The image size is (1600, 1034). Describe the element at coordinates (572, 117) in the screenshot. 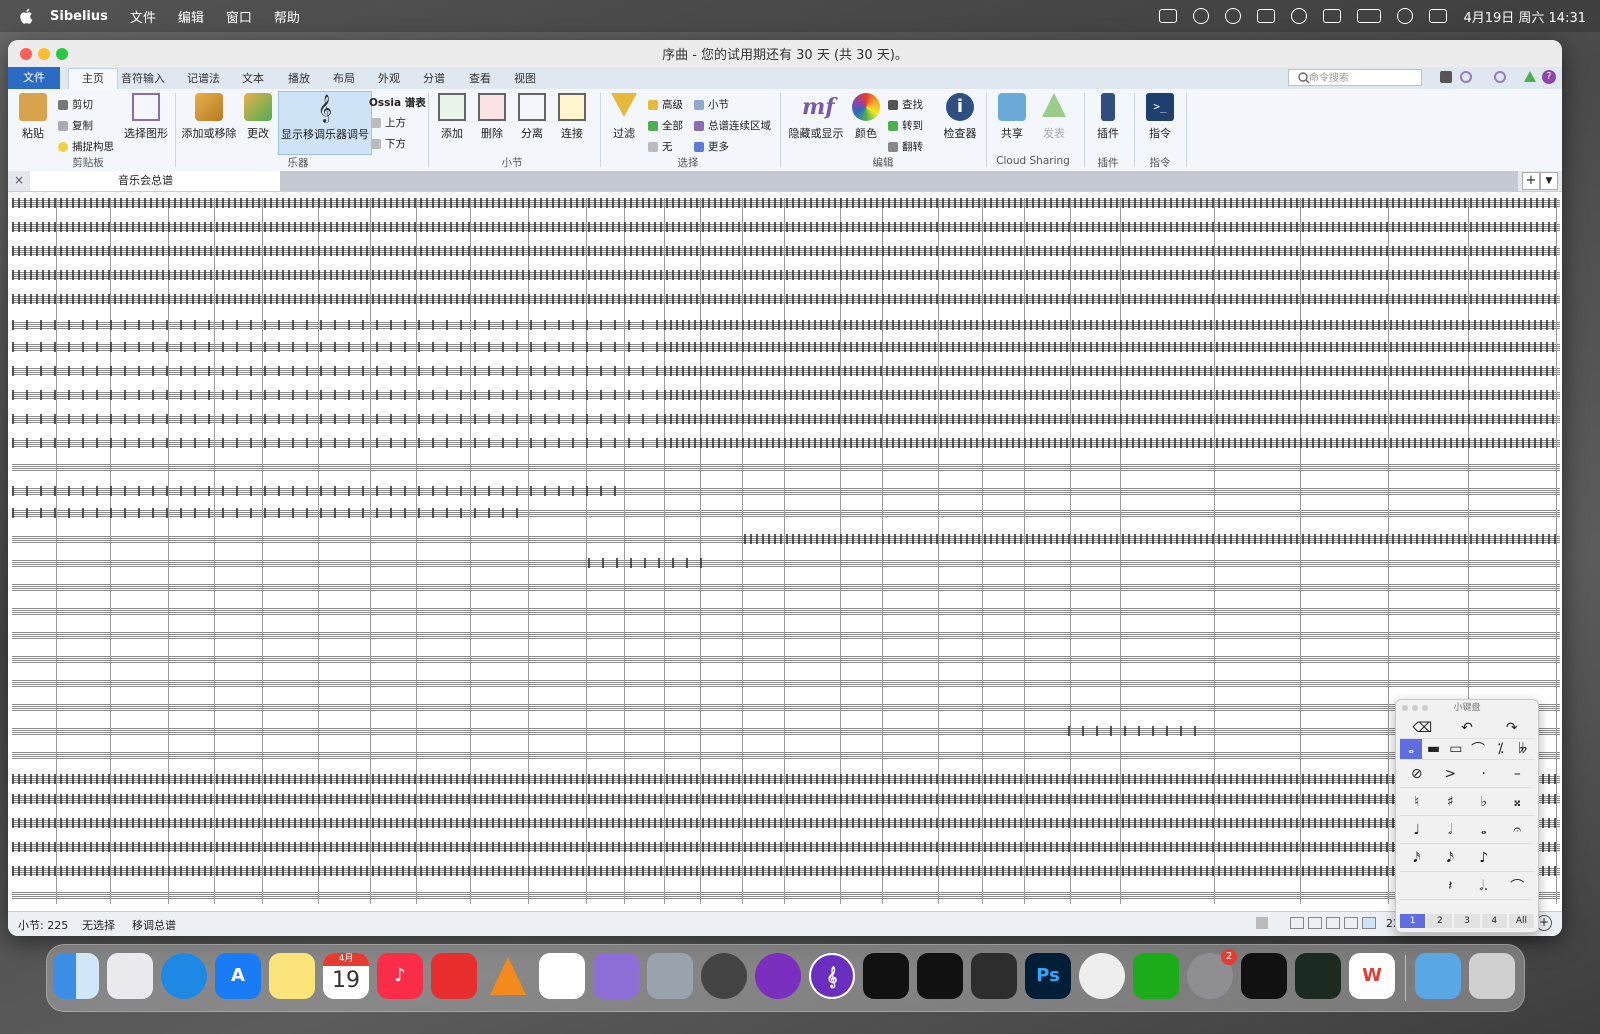

I see `join-bar-button: 连接` at that location.